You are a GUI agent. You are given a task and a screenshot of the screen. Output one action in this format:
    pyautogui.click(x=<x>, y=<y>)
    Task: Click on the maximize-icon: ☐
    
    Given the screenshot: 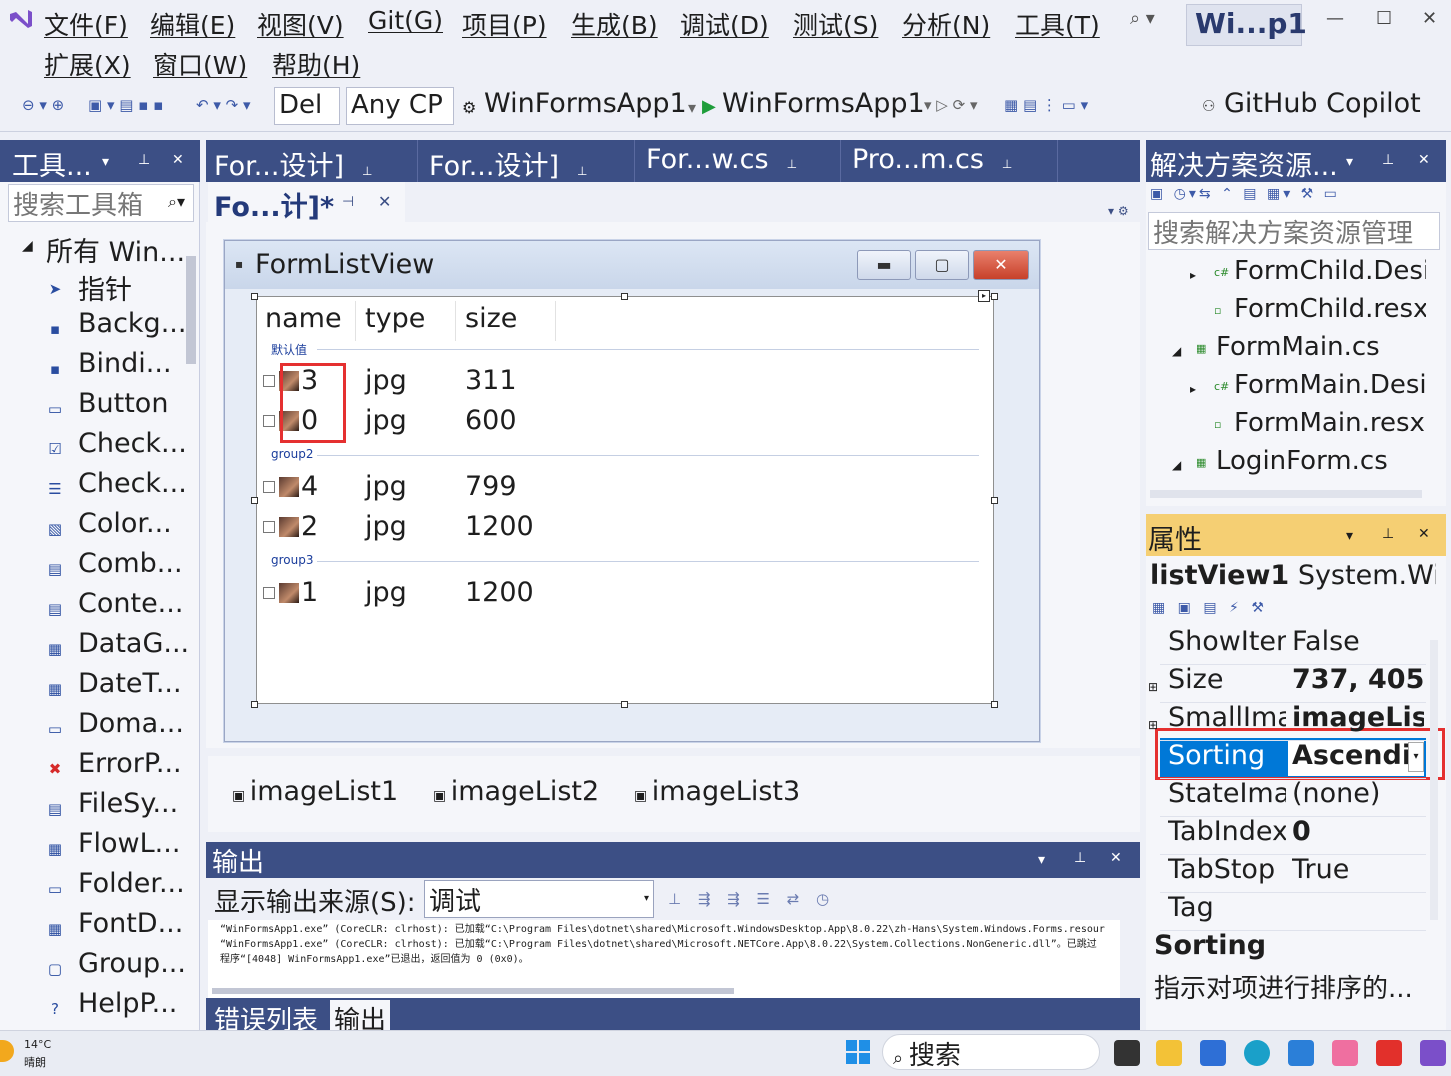 What is the action you would take?
    pyautogui.click(x=1384, y=18)
    